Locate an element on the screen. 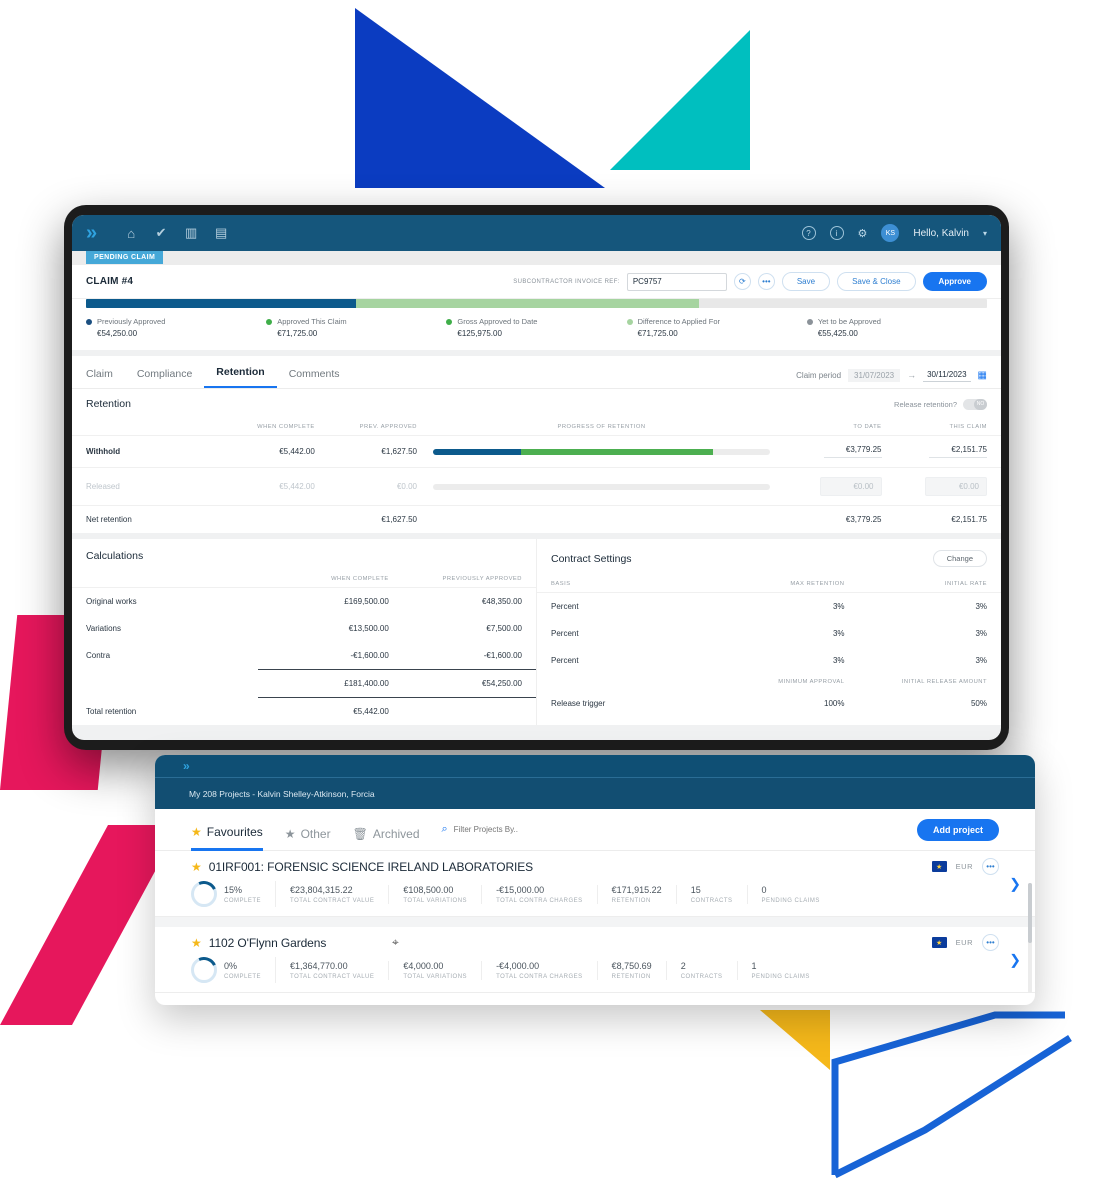  claim-period-from: 31/07/2023 is located at coordinates (874, 375).